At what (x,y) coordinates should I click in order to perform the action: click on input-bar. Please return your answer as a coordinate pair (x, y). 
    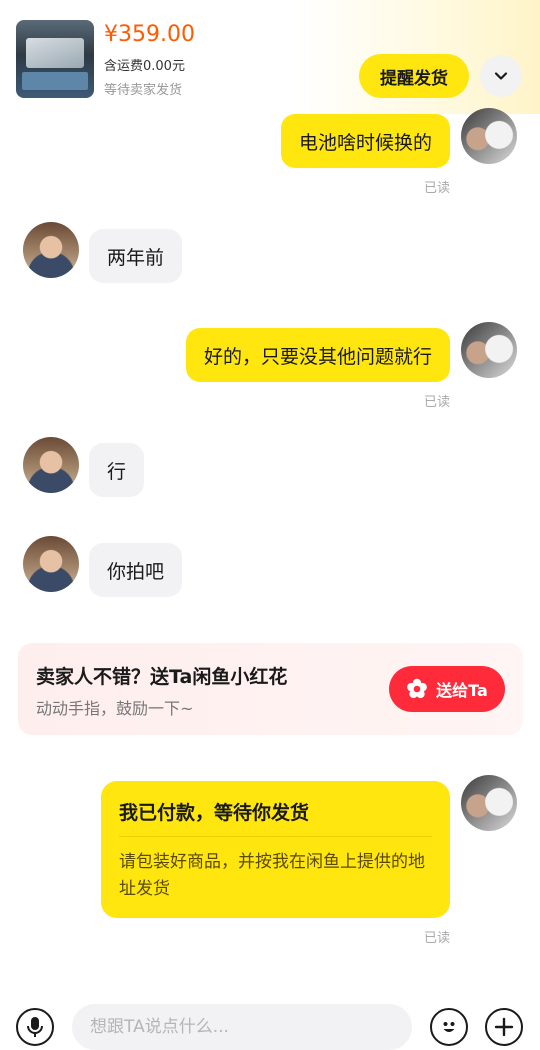
    Looking at the image, I should click on (270, 1020).